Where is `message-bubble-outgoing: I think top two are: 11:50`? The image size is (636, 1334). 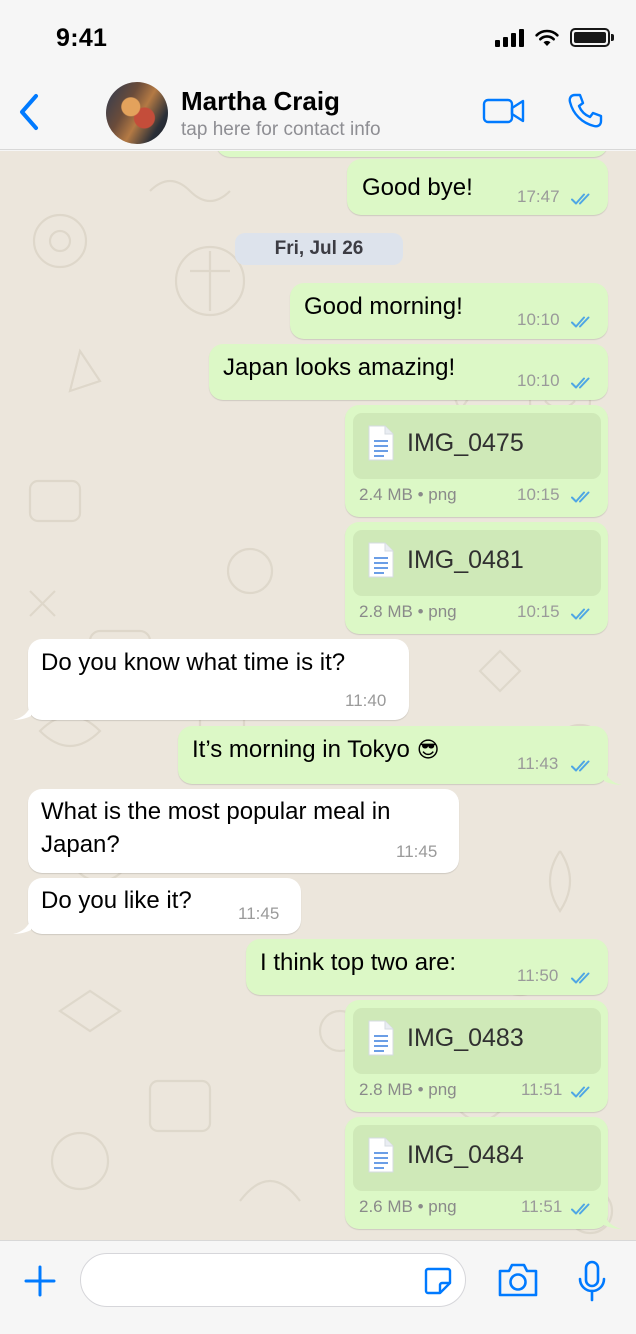 message-bubble-outgoing: I think top two are: 11:50 is located at coordinates (427, 967).